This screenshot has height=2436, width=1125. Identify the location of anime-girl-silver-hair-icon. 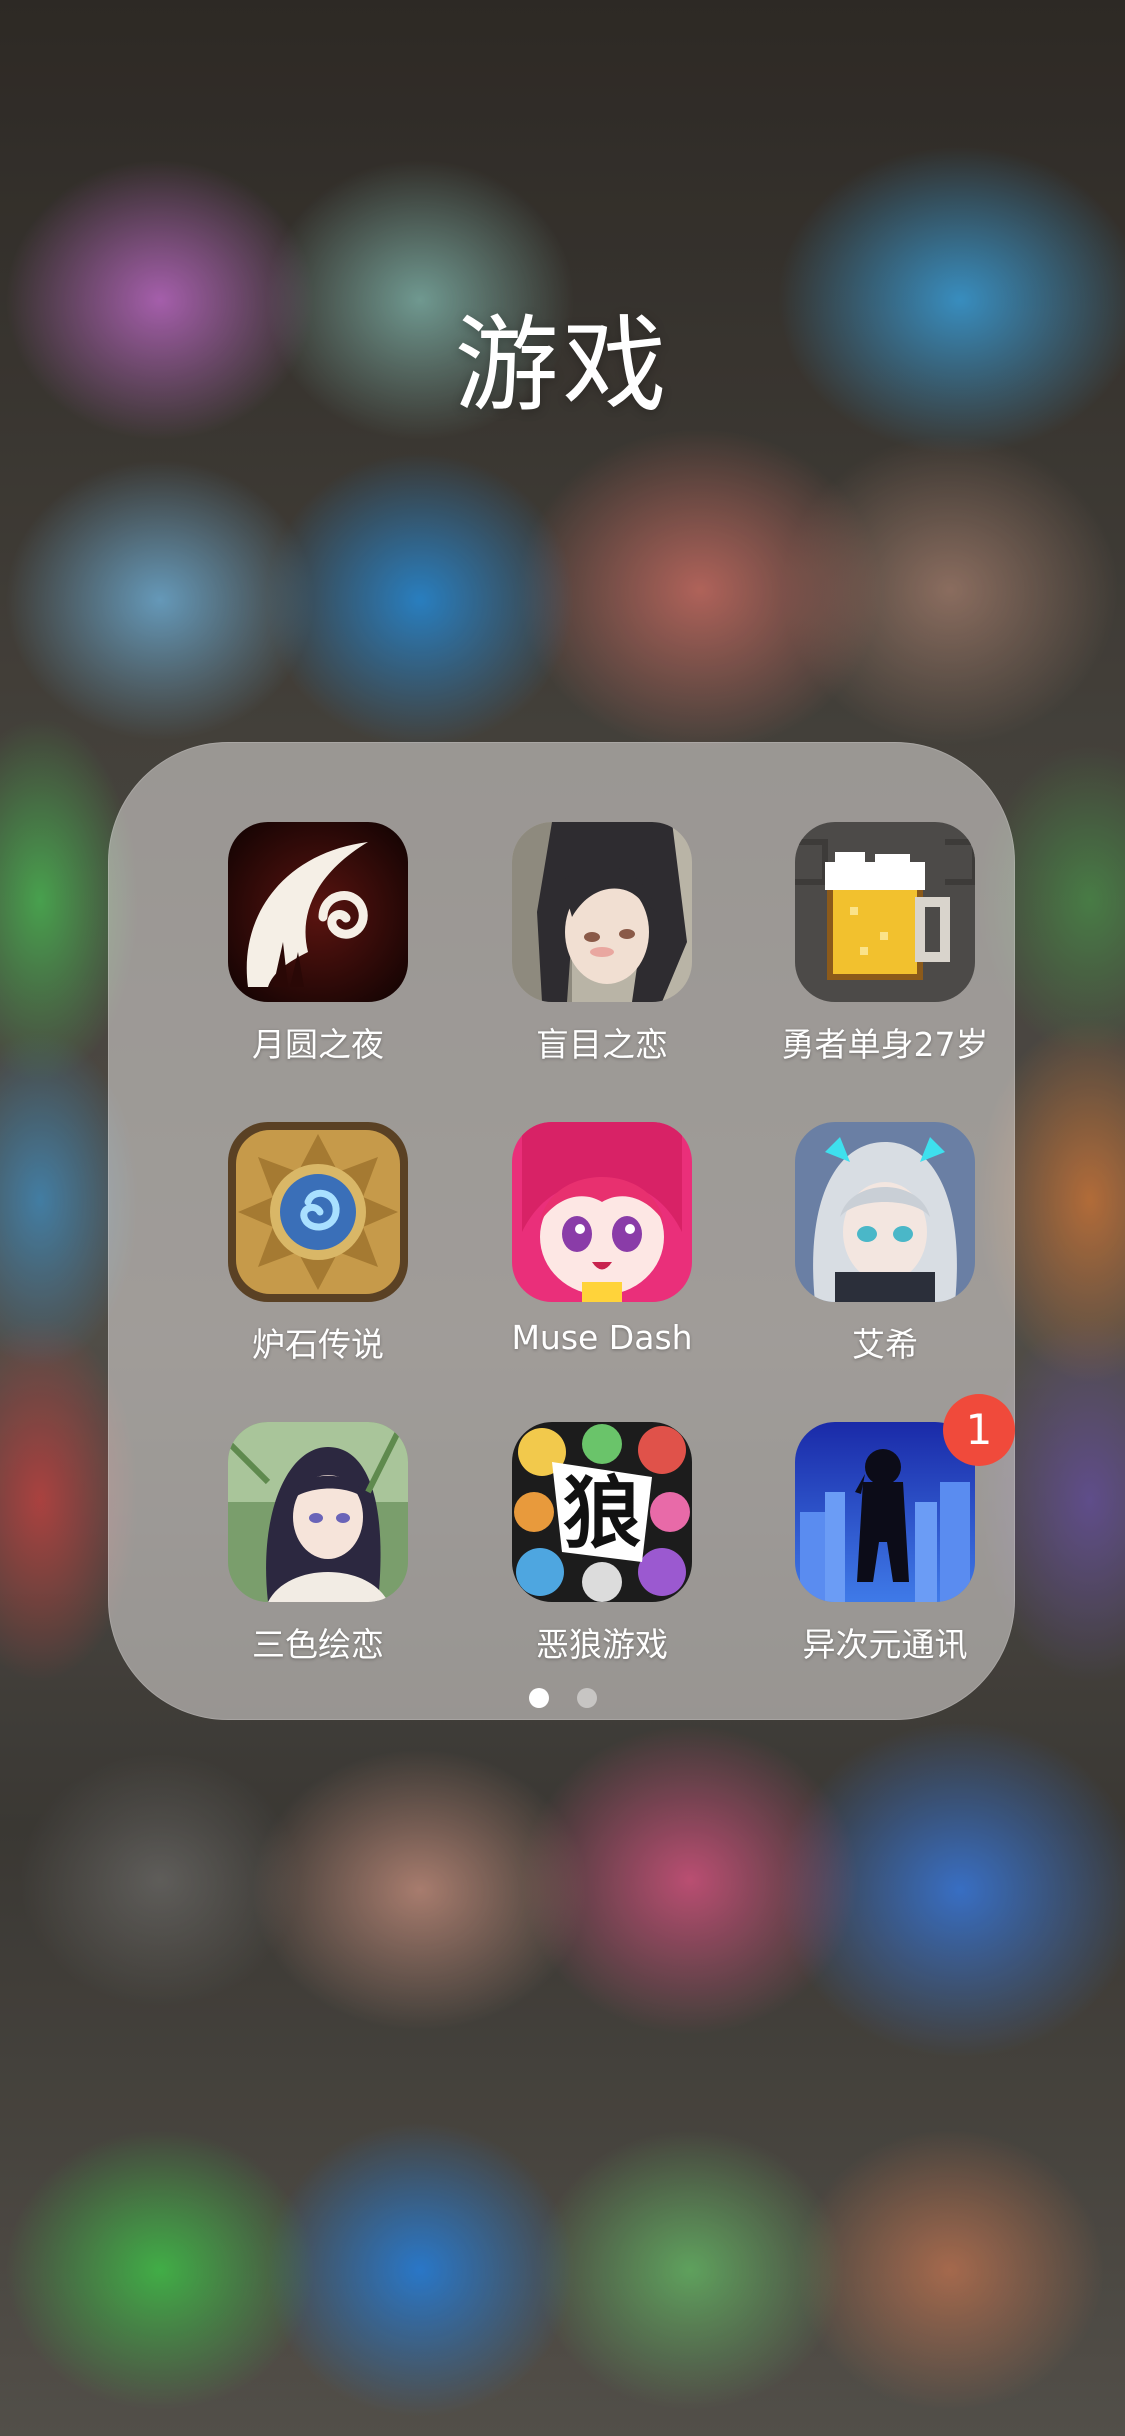
(885, 1212).